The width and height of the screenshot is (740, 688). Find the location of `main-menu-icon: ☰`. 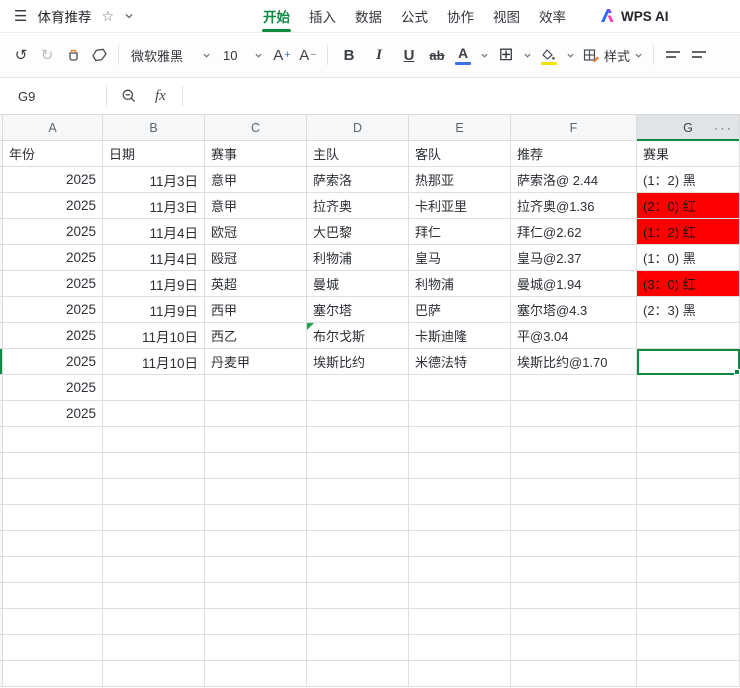

main-menu-icon: ☰ is located at coordinates (20, 16).